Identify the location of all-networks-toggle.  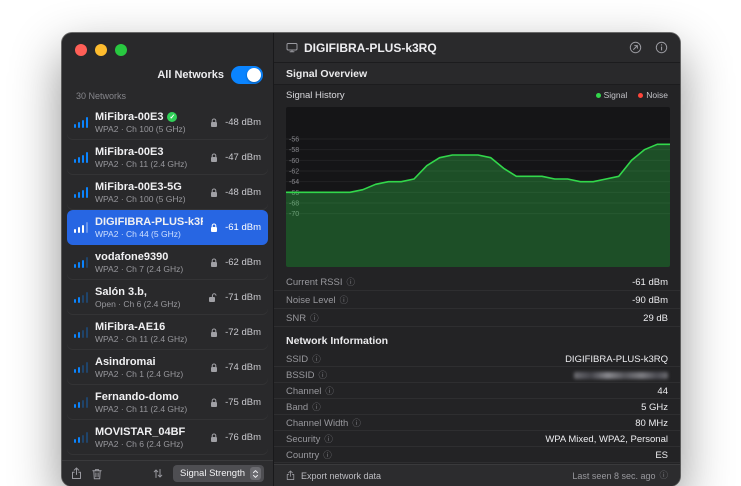
(247, 75).